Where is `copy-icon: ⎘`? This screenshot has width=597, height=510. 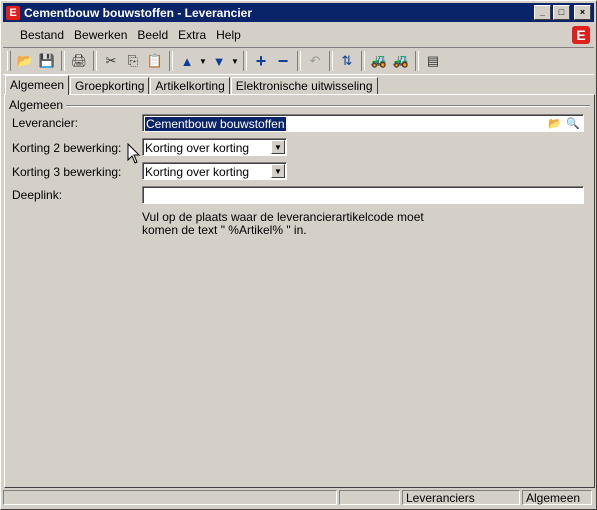 copy-icon: ⎘ is located at coordinates (133, 61).